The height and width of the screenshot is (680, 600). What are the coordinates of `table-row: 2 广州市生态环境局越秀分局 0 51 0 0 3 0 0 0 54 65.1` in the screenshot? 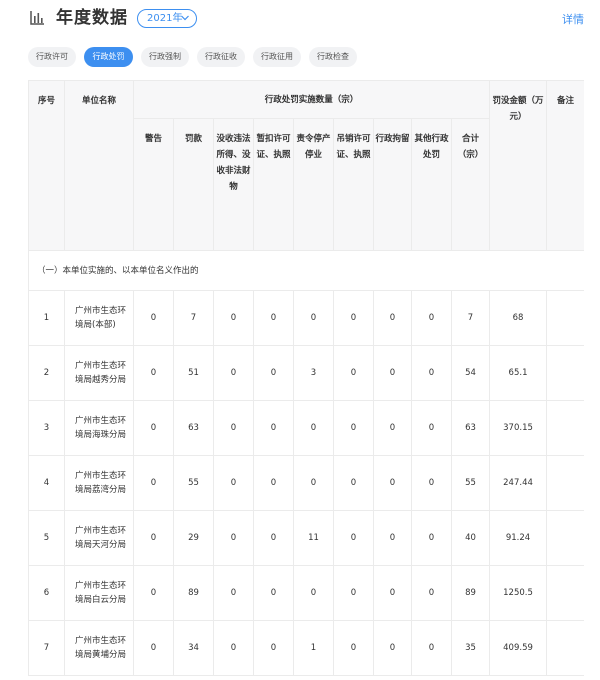 It's located at (306, 373).